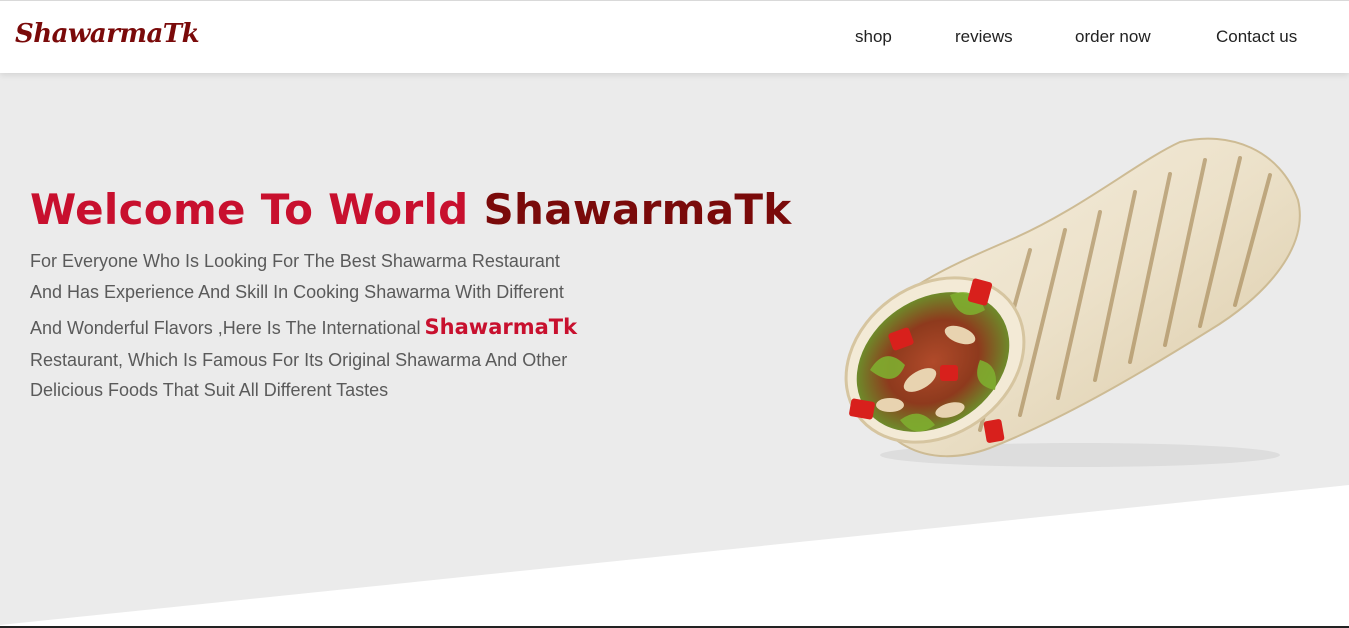 This screenshot has height=628, width=1349. I want to click on nav-order-now-link: order now, so click(1113, 37).